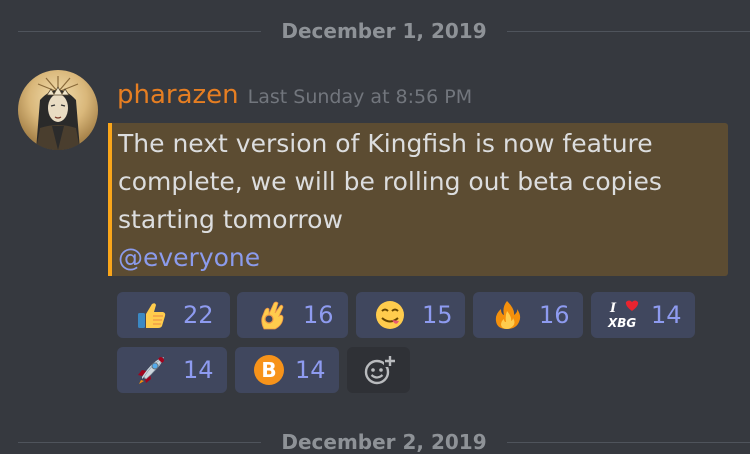 The image size is (750, 454). What do you see at coordinates (271, 315) in the screenshot?
I see `ok-hand-icon` at bounding box center [271, 315].